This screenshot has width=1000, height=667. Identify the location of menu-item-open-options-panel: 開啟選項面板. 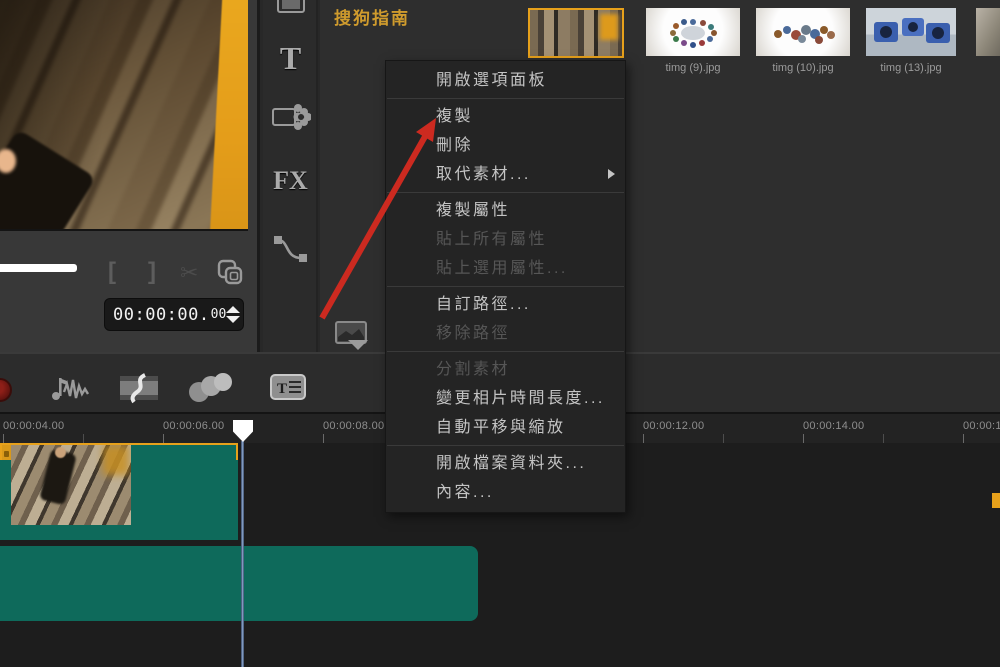
(505, 80).